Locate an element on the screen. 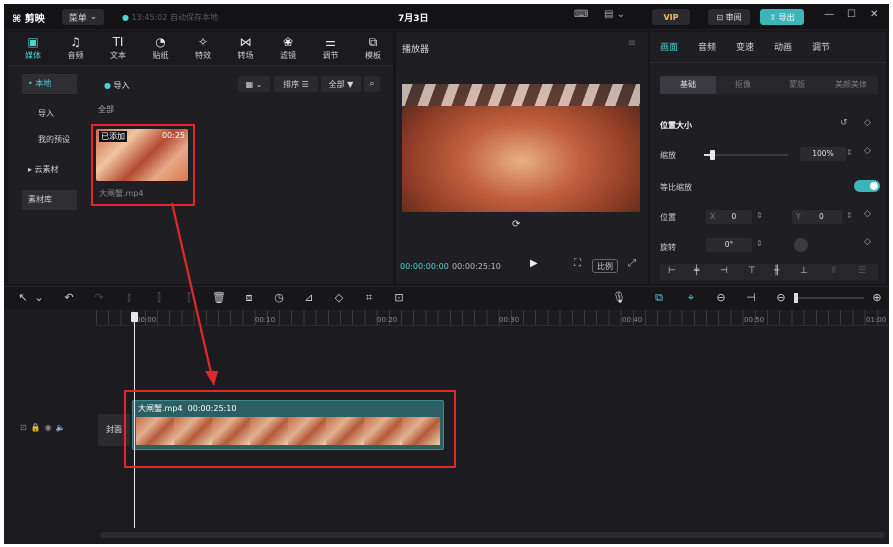  scale-slider is located at coordinates (746, 155).